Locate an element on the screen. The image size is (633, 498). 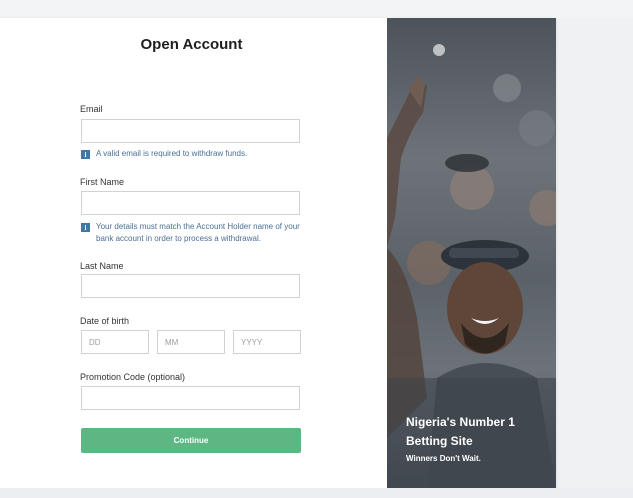
page-background is located at coordinates (316, 9).